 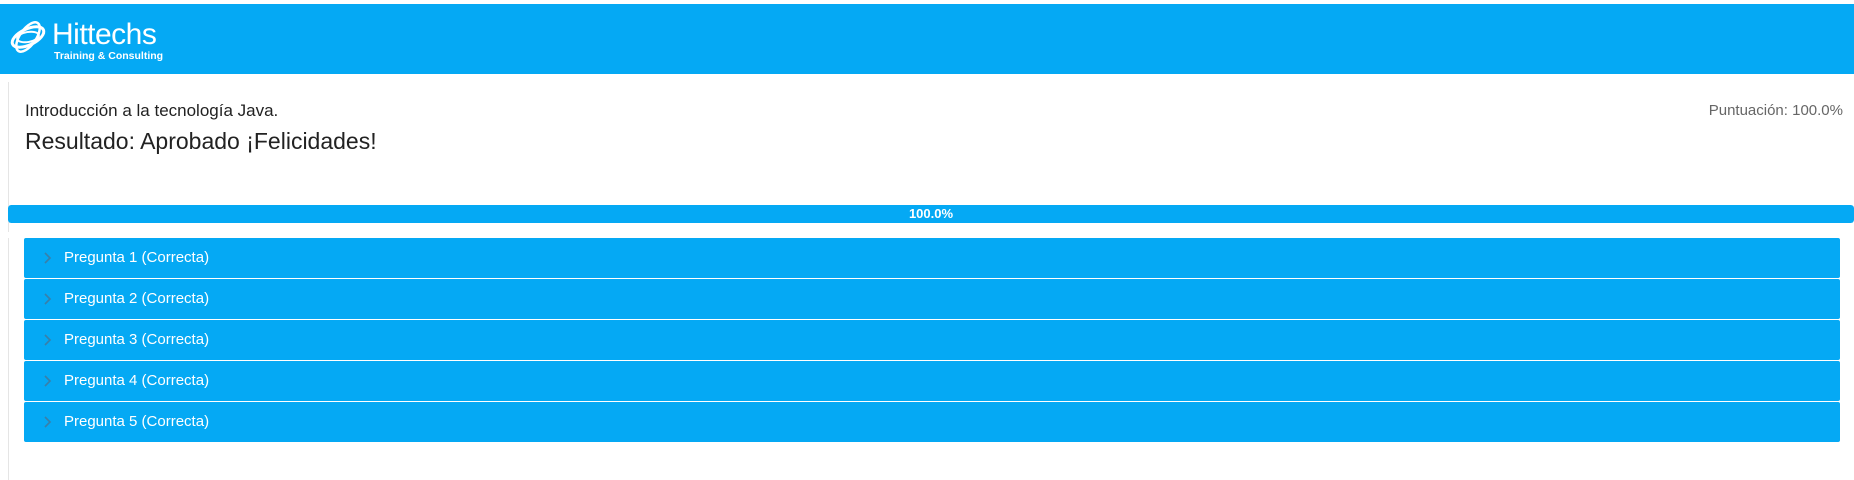 I want to click on brand-tagline: Training & Consulting, so click(x=109, y=56).